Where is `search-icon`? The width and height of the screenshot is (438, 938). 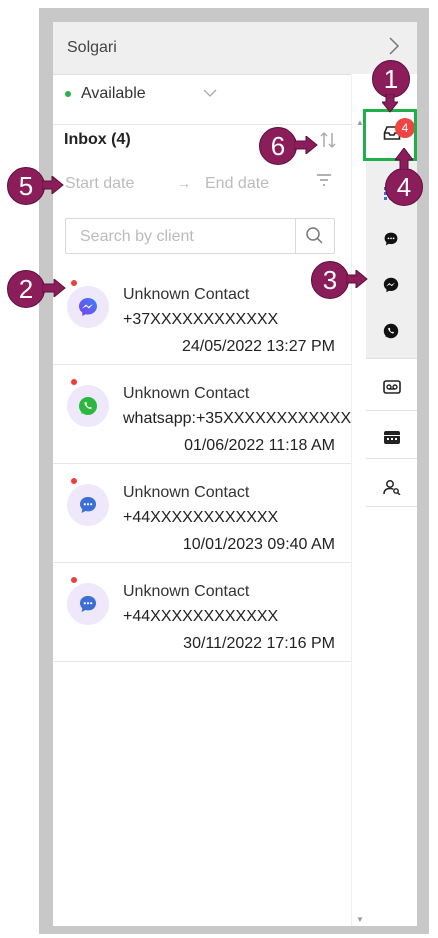 search-icon is located at coordinates (314, 235).